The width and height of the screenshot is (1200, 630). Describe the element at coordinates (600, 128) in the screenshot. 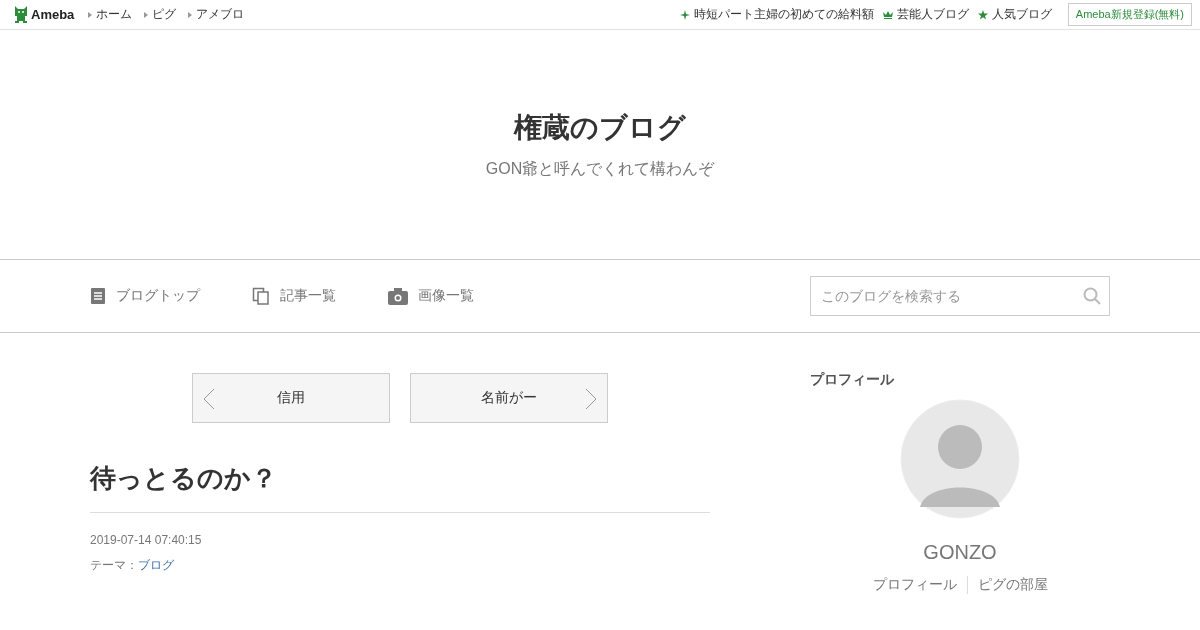

I see `blog-title: 権蔵のブログ` at that location.